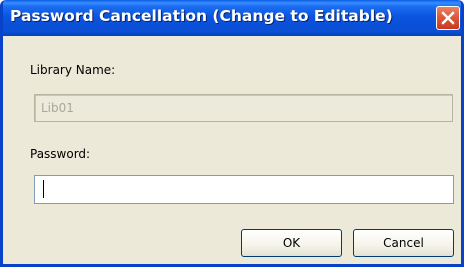 The width and height of the screenshot is (464, 267). I want to click on library-name-field: Lib01, so click(243, 108).